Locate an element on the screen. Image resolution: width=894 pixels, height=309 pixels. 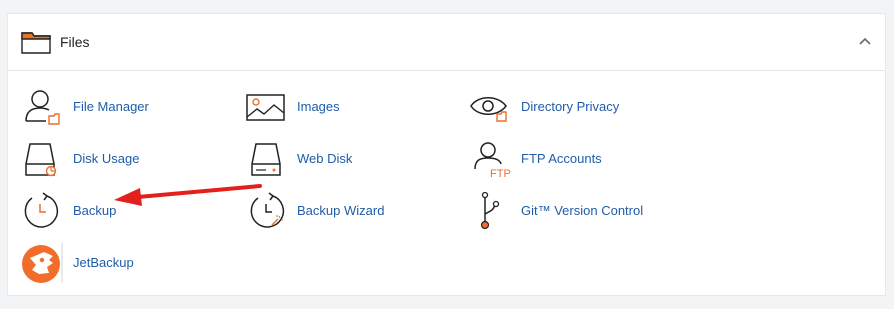
folder-icon is located at coordinates (36, 43).